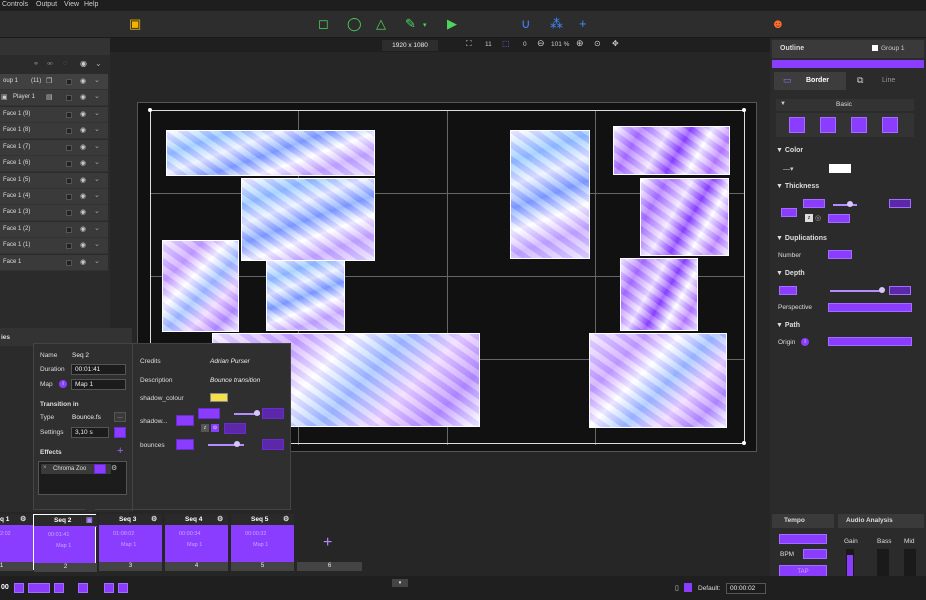 The width and height of the screenshot is (926, 600). What do you see at coordinates (788, 290) in the screenshot?
I see `depth-field` at bounding box center [788, 290].